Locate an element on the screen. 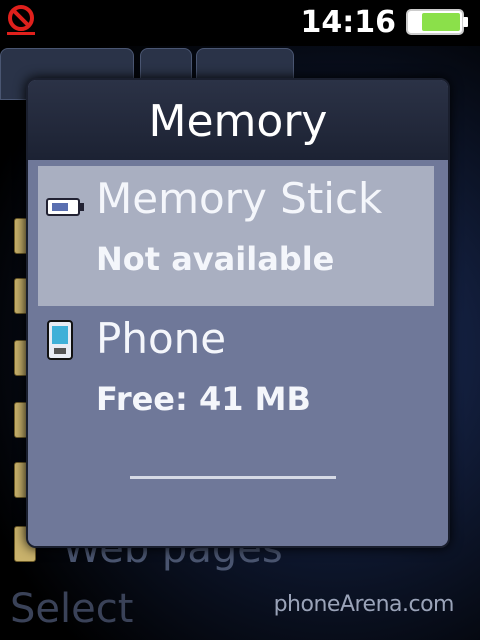 This screenshot has width=480, height=640. dialog-title: Memory is located at coordinates (238, 121).